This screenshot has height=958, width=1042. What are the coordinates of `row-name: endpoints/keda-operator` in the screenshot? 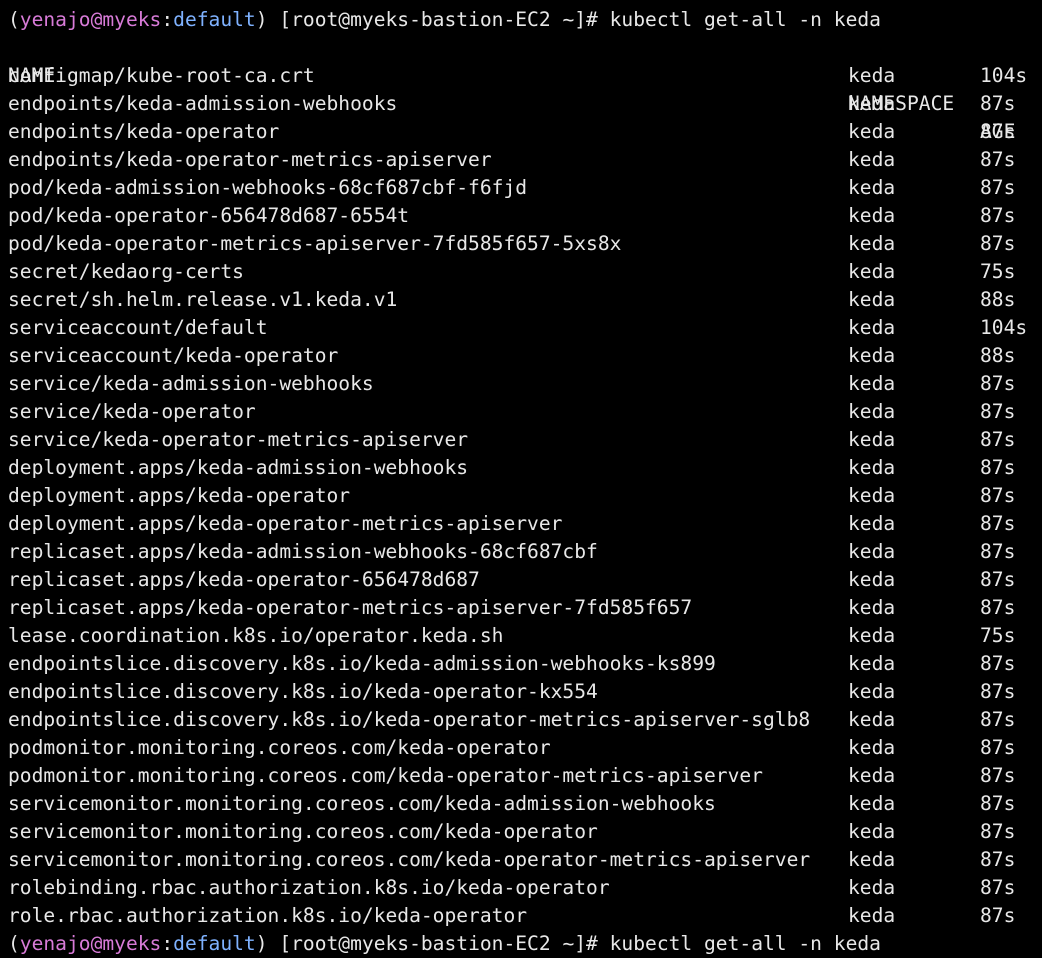 It's located at (144, 131).